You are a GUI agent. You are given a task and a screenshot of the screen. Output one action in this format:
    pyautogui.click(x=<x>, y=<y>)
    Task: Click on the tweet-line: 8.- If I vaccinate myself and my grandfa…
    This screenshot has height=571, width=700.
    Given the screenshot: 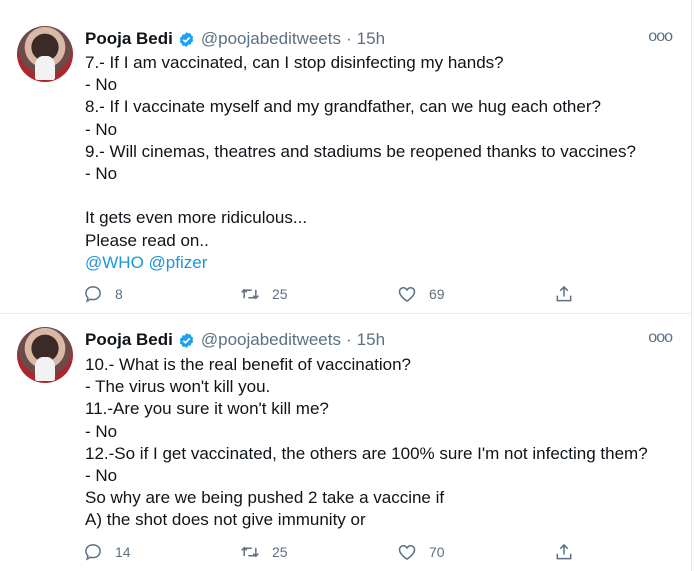 What is the action you would take?
    pyautogui.click(x=343, y=107)
    